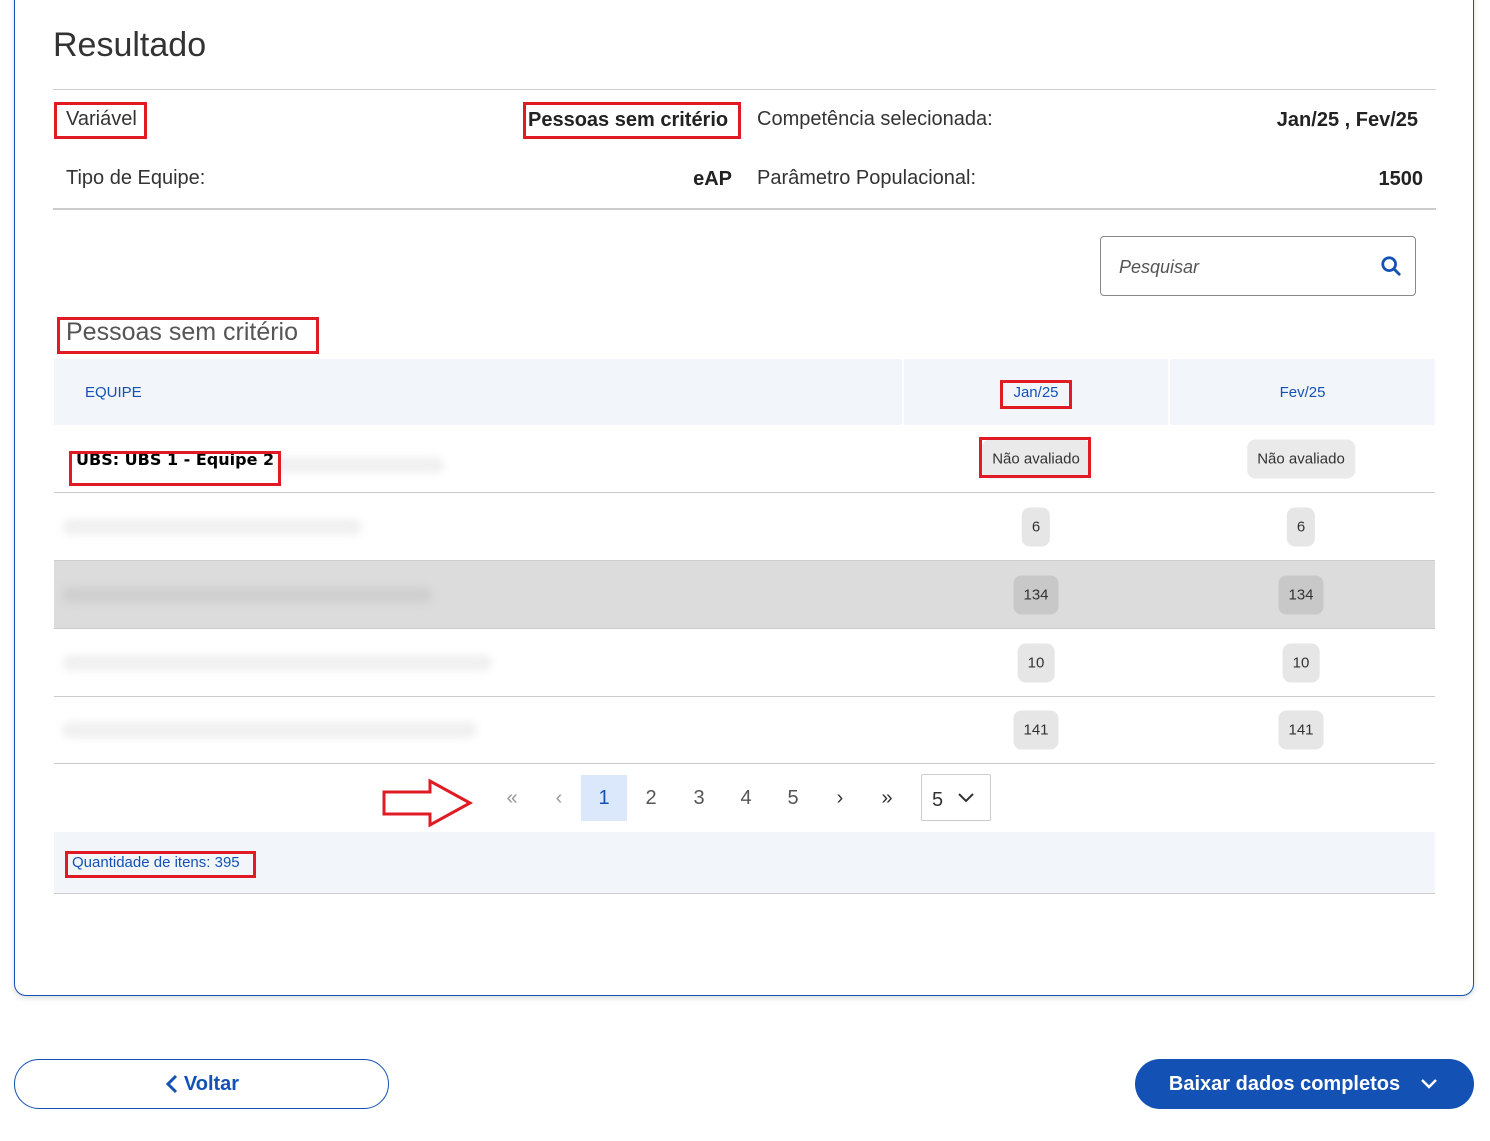 The width and height of the screenshot is (1490, 1141). What do you see at coordinates (699, 798) in the screenshot?
I see `page-button-3: 3` at bounding box center [699, 798].